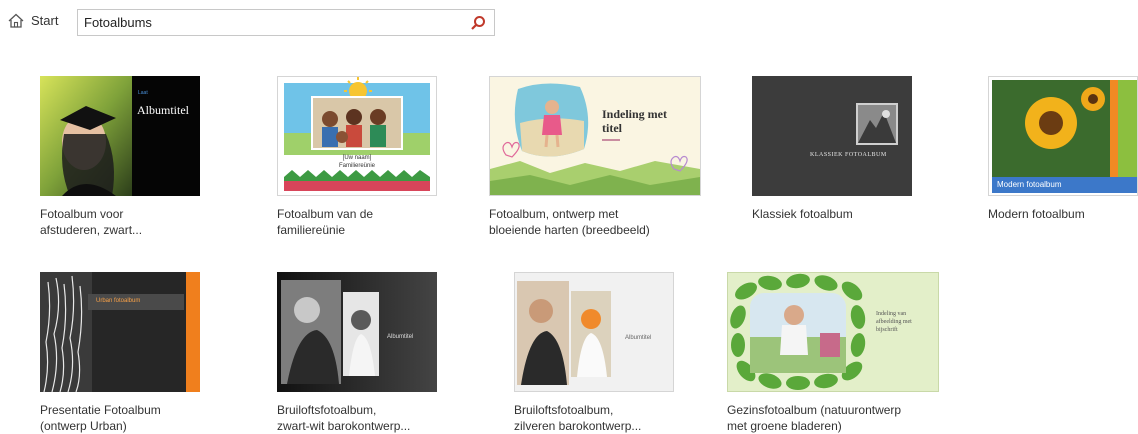  I want to click on template-thumbnail: Indeling van afbeelding met bijschrift, so click(833, 332).